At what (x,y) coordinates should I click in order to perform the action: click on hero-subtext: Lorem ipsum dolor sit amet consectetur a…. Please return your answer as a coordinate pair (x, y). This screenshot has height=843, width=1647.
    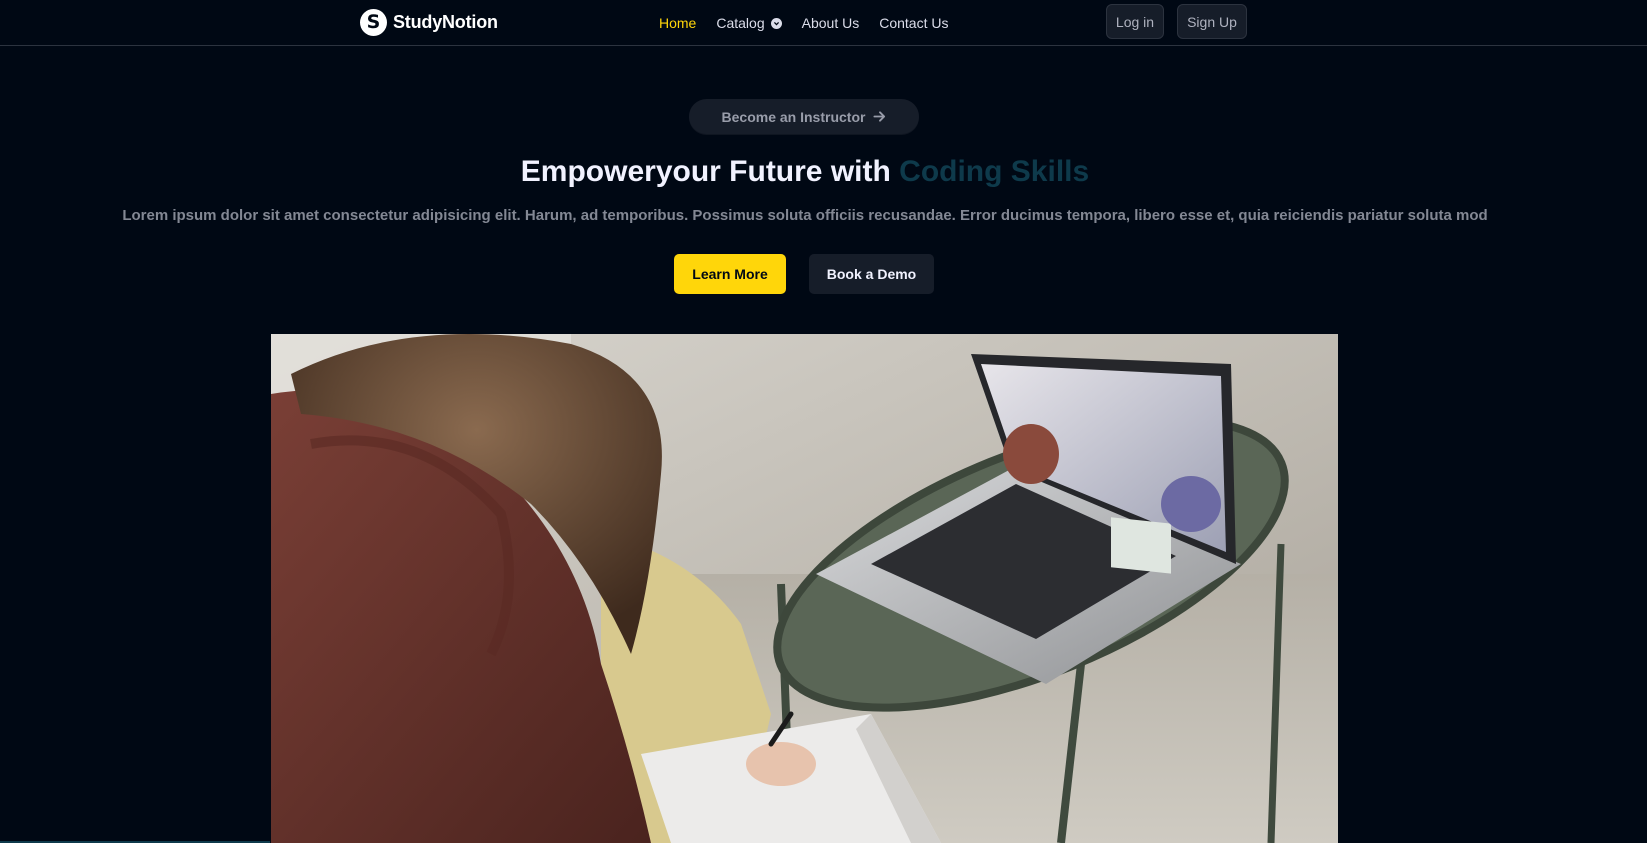
    Looking at the image, I should click on (805, 215).